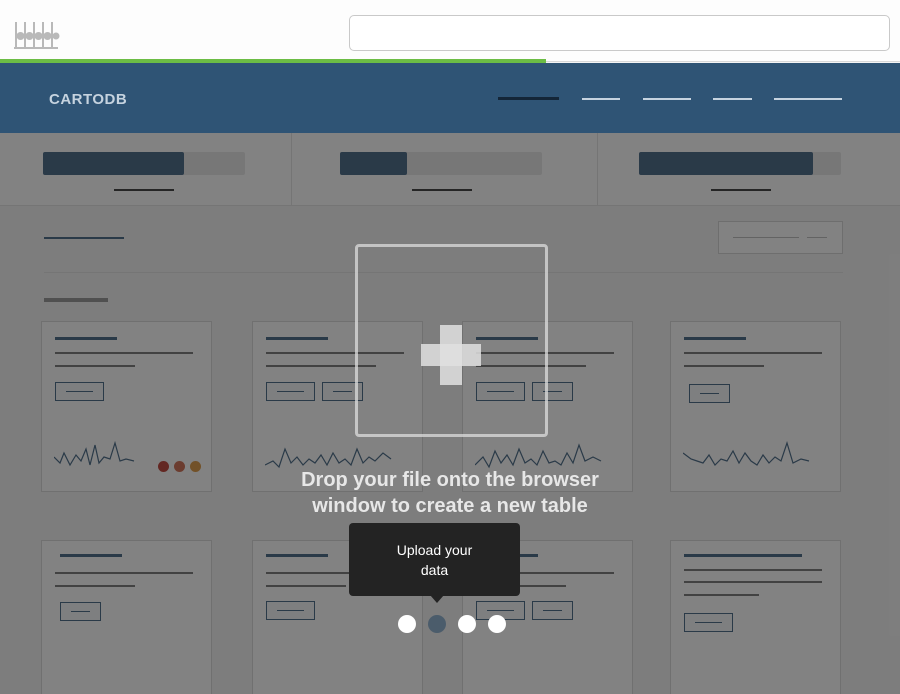 Image resolution: width=900 pixels, height=694 pixels. Describe the element at coordinates (434, 570) in the screenshot. I see `tooltip-line-2: data` at that location.